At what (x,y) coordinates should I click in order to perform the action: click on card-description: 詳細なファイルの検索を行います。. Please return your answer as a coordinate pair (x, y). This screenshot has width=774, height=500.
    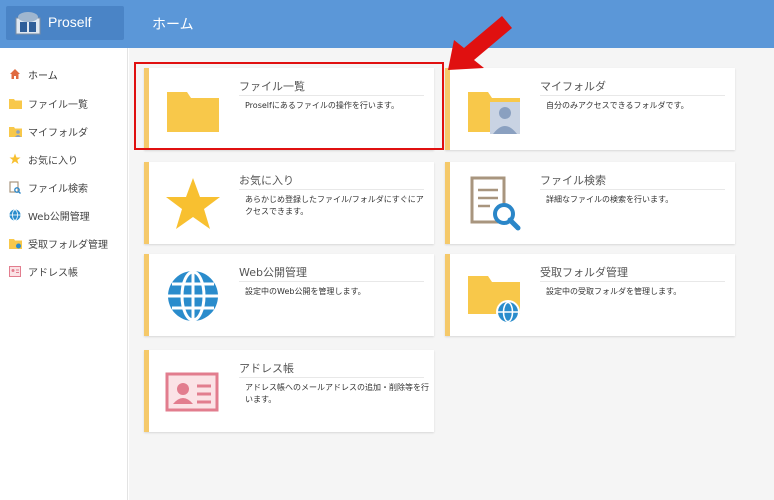
    Looking at the image, I should click on (610, 199).